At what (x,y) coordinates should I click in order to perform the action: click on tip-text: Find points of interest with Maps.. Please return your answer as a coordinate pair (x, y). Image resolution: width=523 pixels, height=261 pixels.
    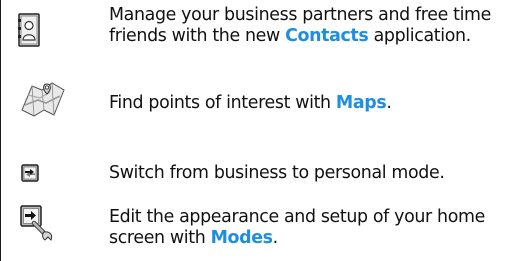
    Looking at the image, I should click on (315, 103).